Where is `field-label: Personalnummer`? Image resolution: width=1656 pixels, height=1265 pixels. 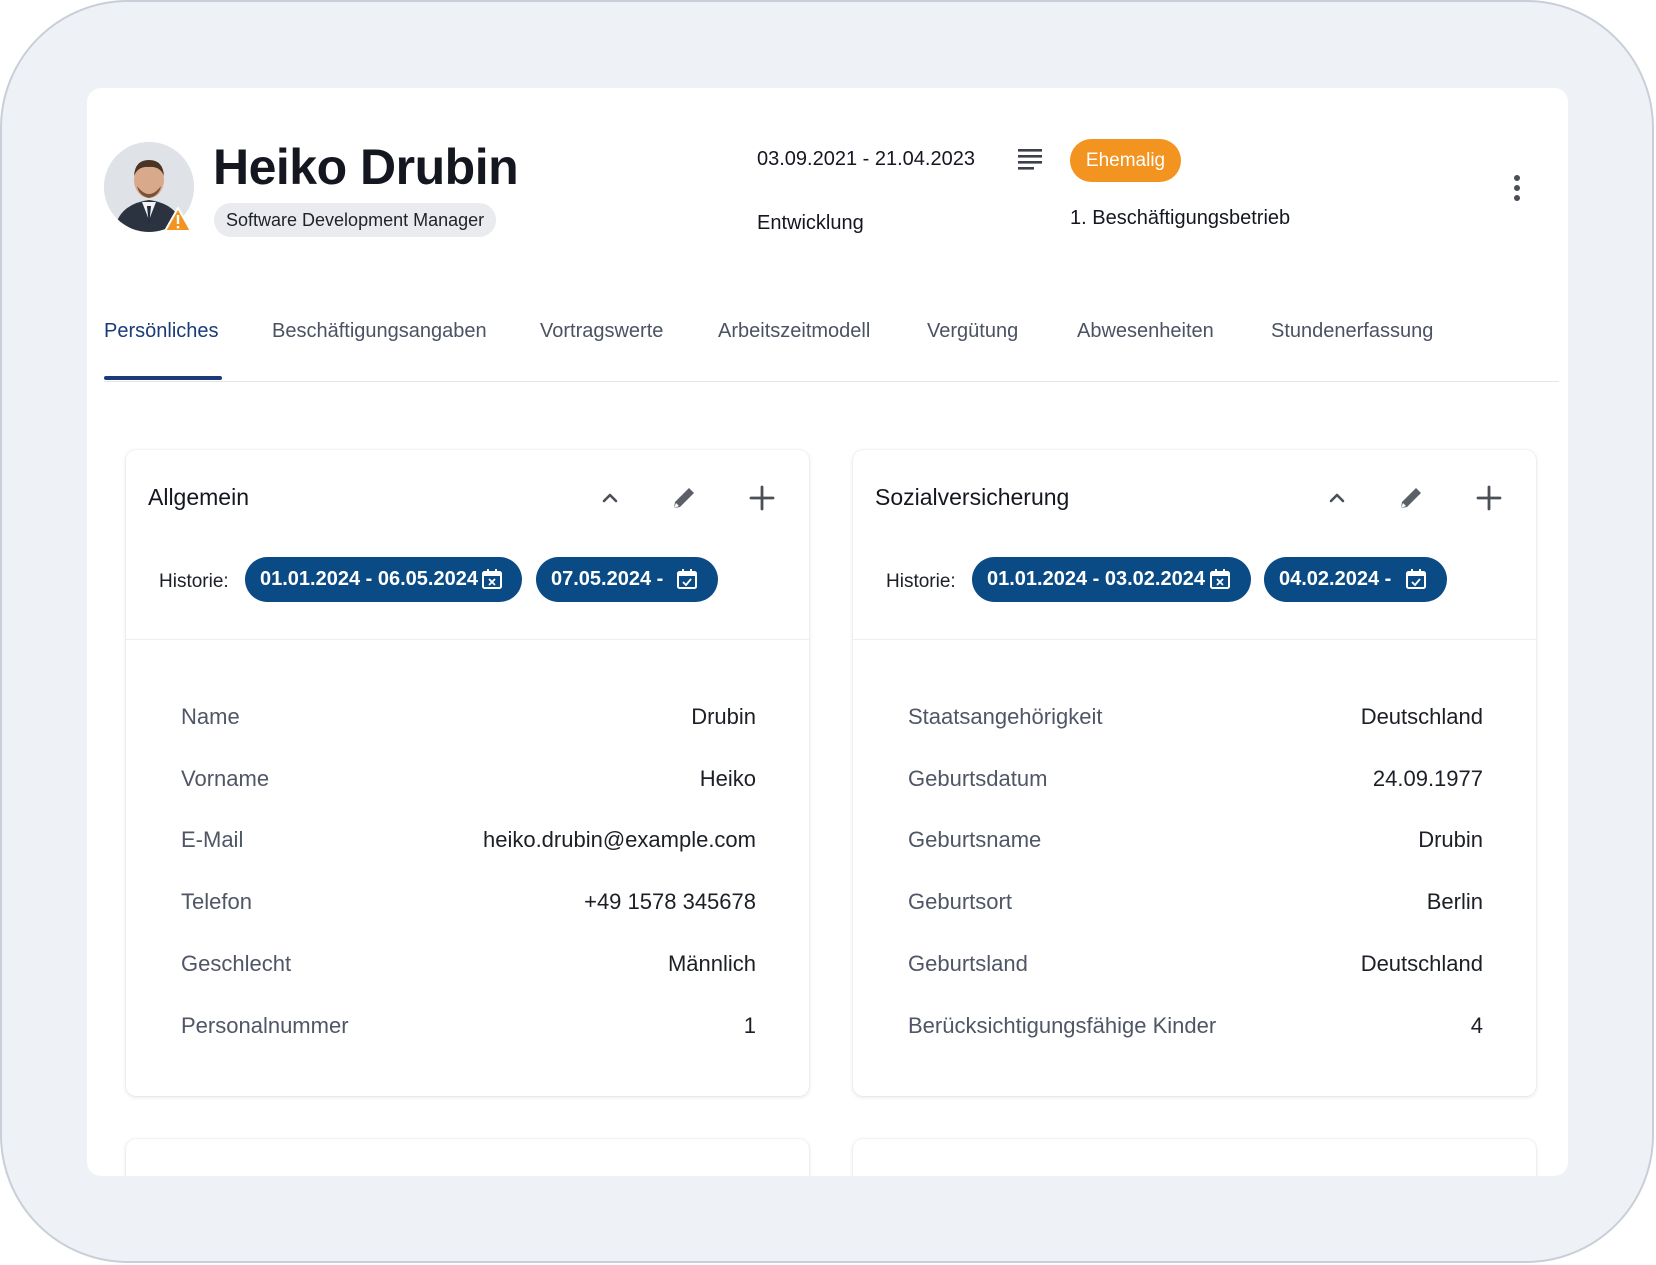
field-label: Personalnummer is located at coordinates (265, 1025).